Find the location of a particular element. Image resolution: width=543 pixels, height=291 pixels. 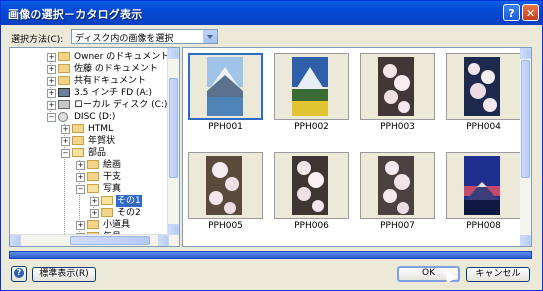

thumbnail-pph006 is located at coordinates (311, 185).